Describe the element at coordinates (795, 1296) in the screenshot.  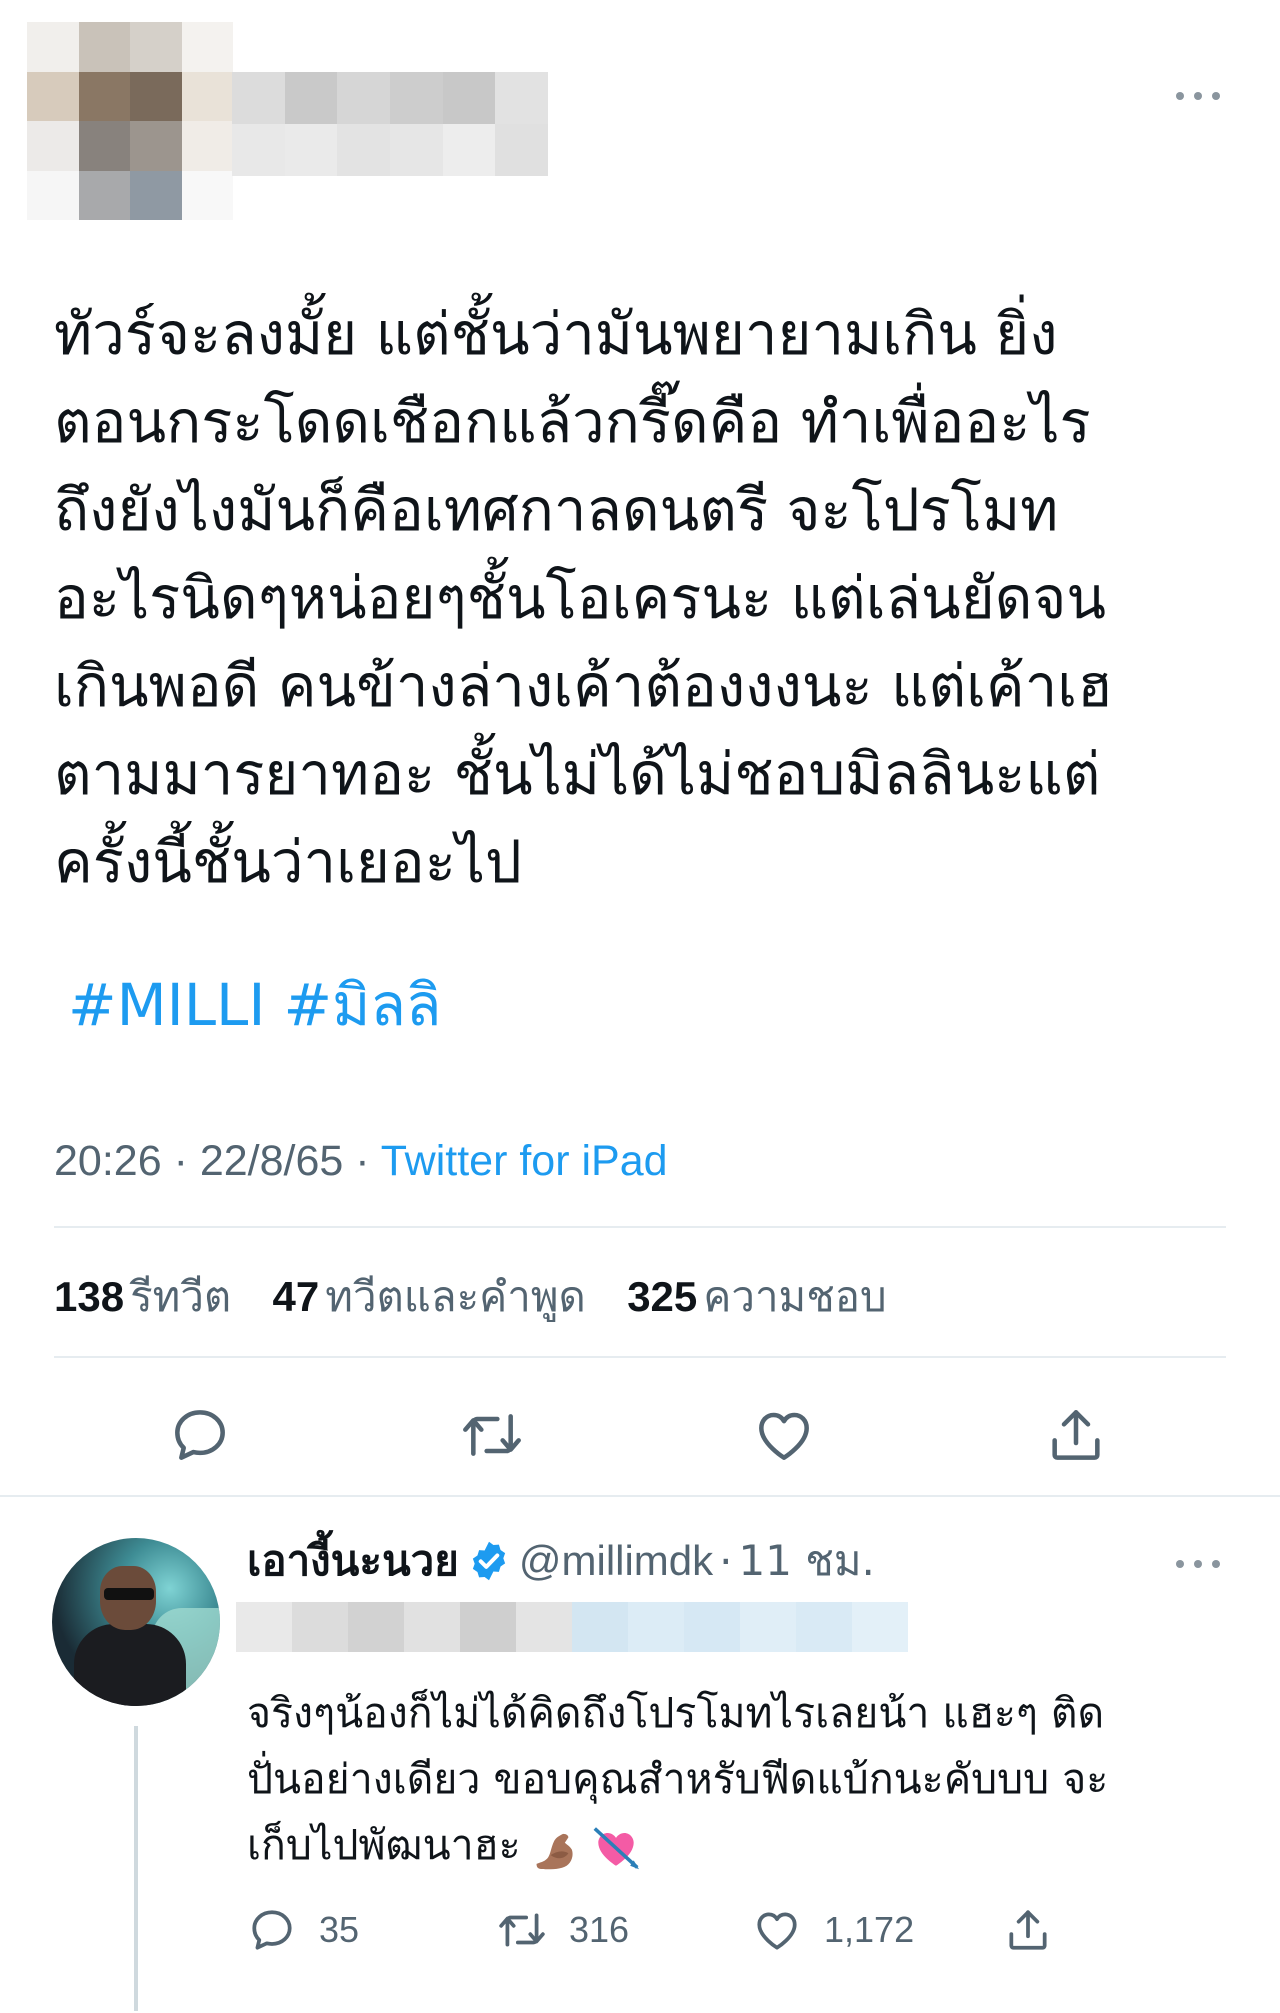
I see `like-label: ความชอบ` at that location.